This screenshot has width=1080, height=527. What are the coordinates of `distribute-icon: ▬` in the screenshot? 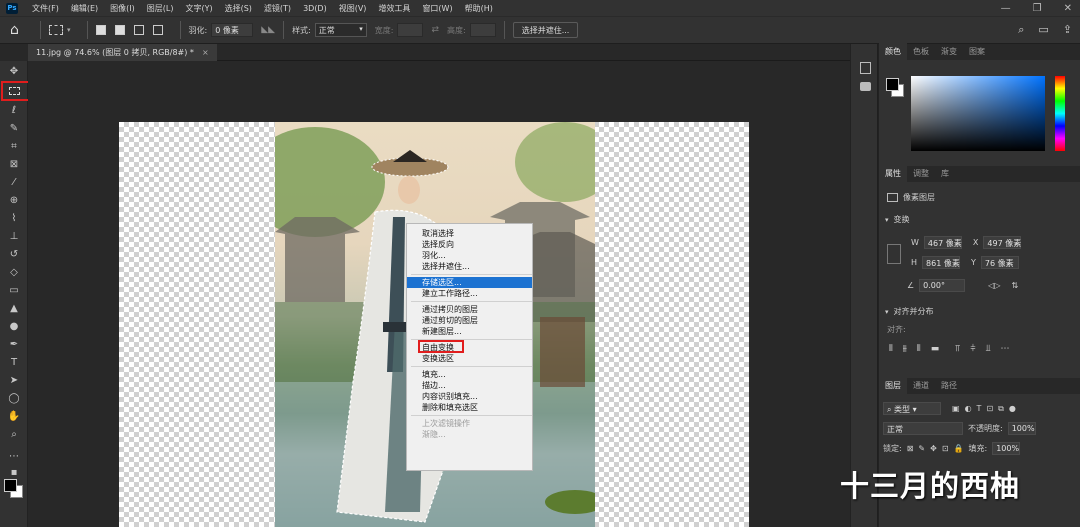 It's located at (935, 349).